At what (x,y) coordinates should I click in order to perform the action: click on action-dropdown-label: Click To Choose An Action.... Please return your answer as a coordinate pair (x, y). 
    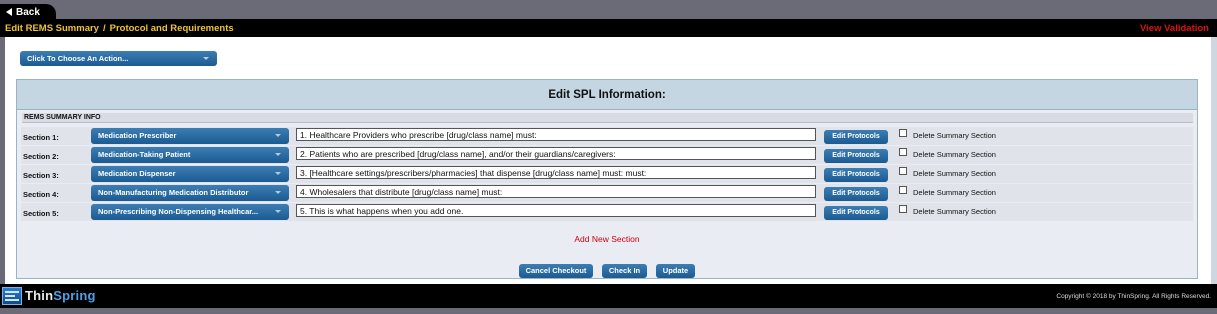
    Looking at the image, I should click on (78, 58).